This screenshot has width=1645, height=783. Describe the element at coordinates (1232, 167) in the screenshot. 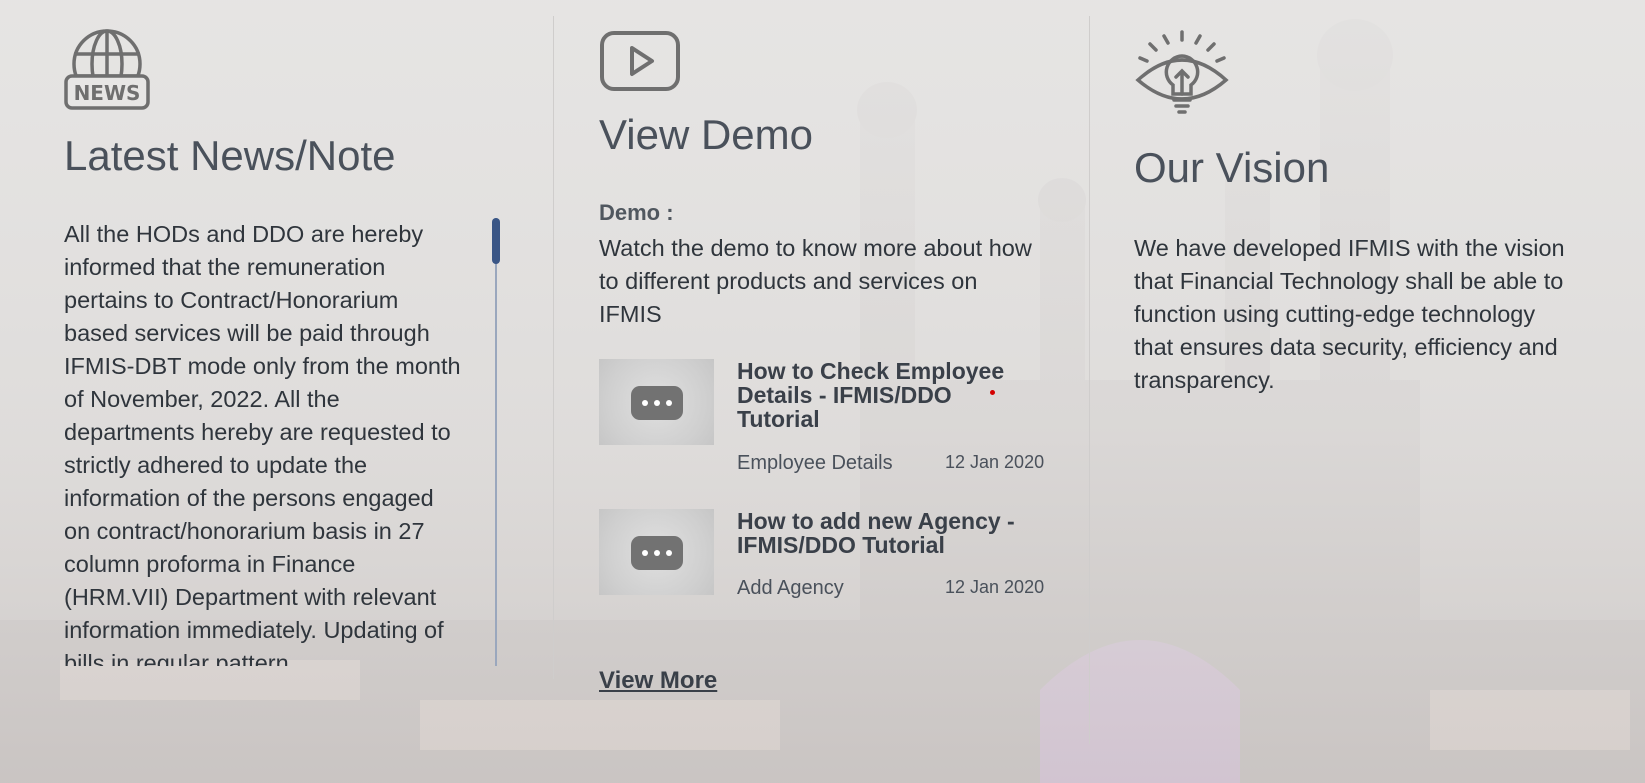

I see `vision-title: Our Vision` at that location.